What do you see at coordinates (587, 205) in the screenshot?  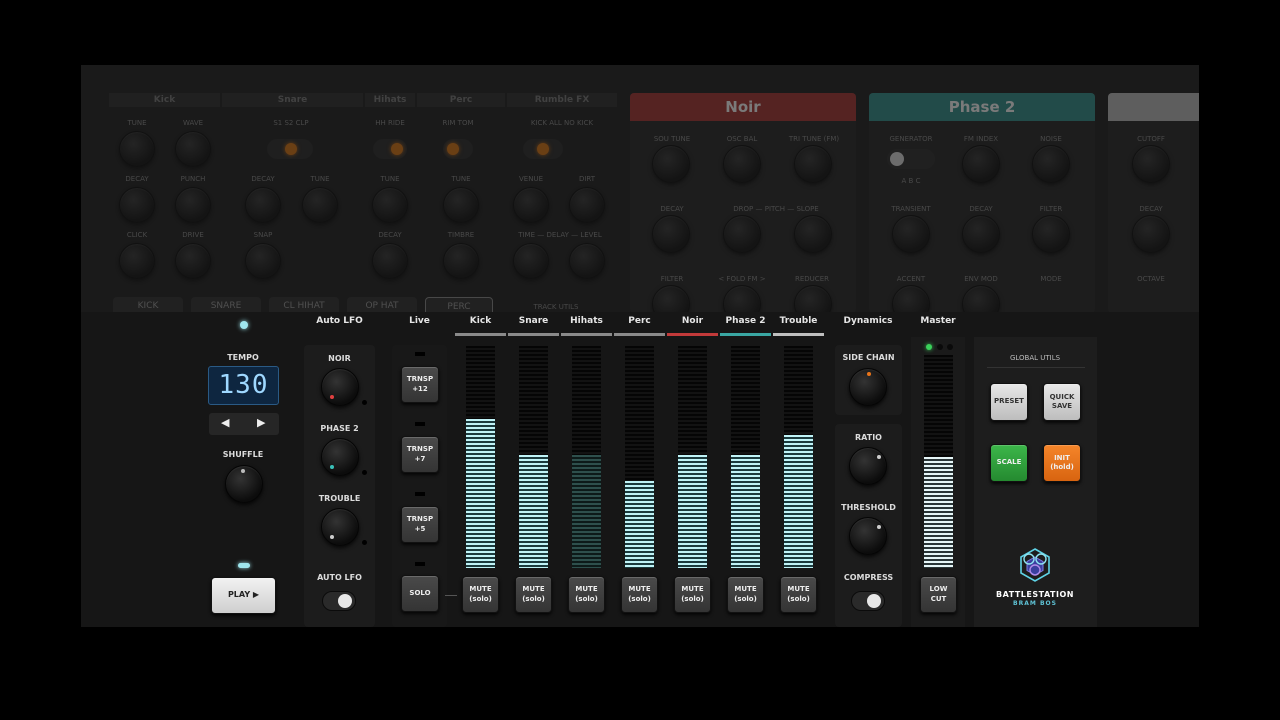 I see `knob-rumble-dirt` at bounding box center [587, 205].